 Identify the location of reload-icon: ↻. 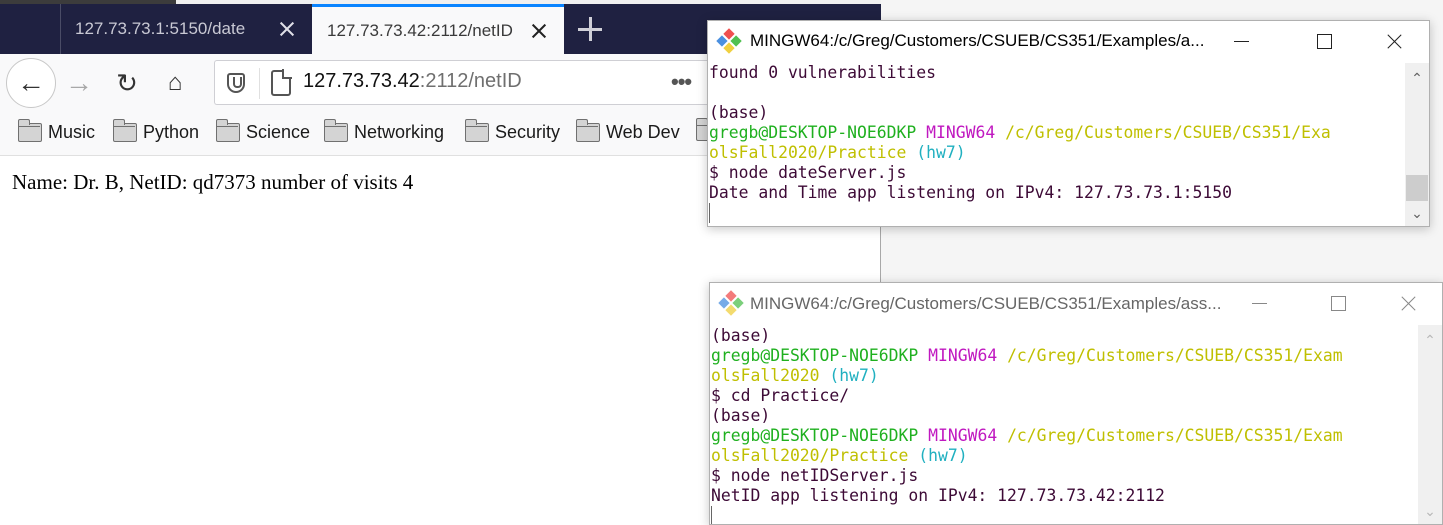
(127, 82).